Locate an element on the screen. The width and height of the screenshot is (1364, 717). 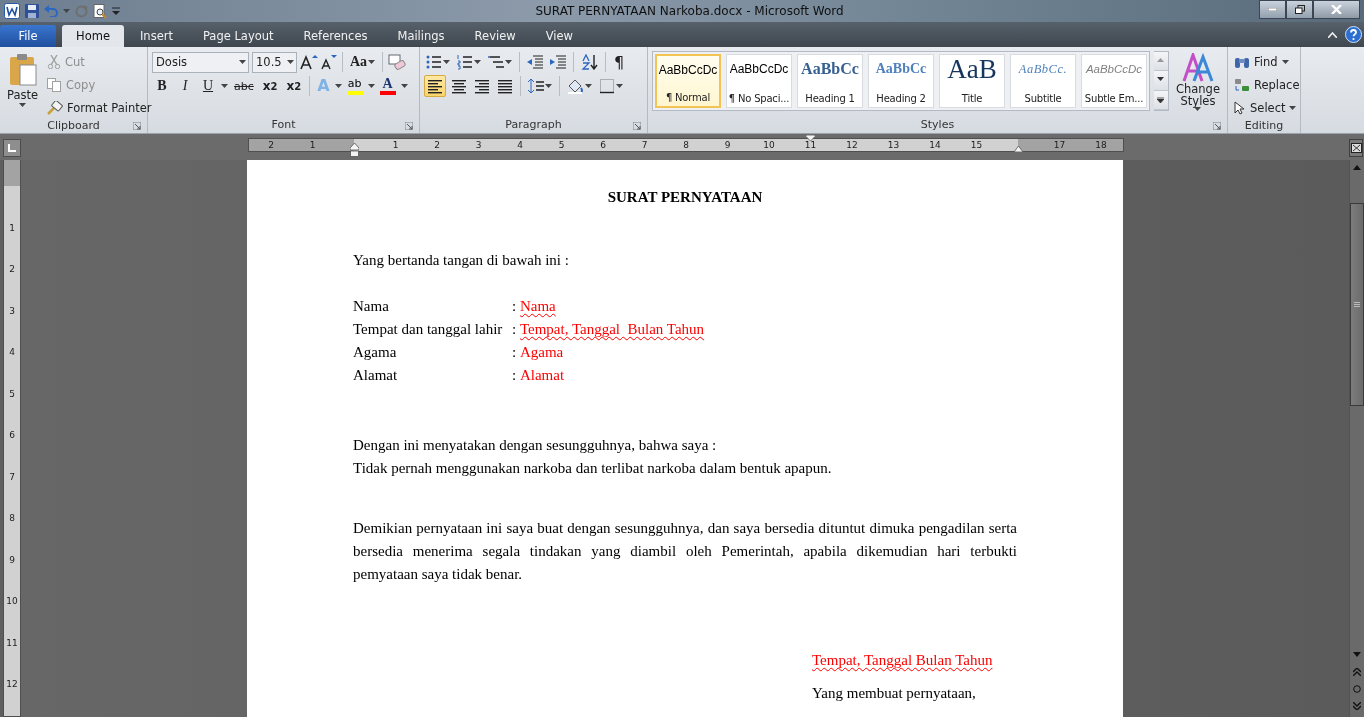
ruler-number: 14 is located at coordinates (935, 145).